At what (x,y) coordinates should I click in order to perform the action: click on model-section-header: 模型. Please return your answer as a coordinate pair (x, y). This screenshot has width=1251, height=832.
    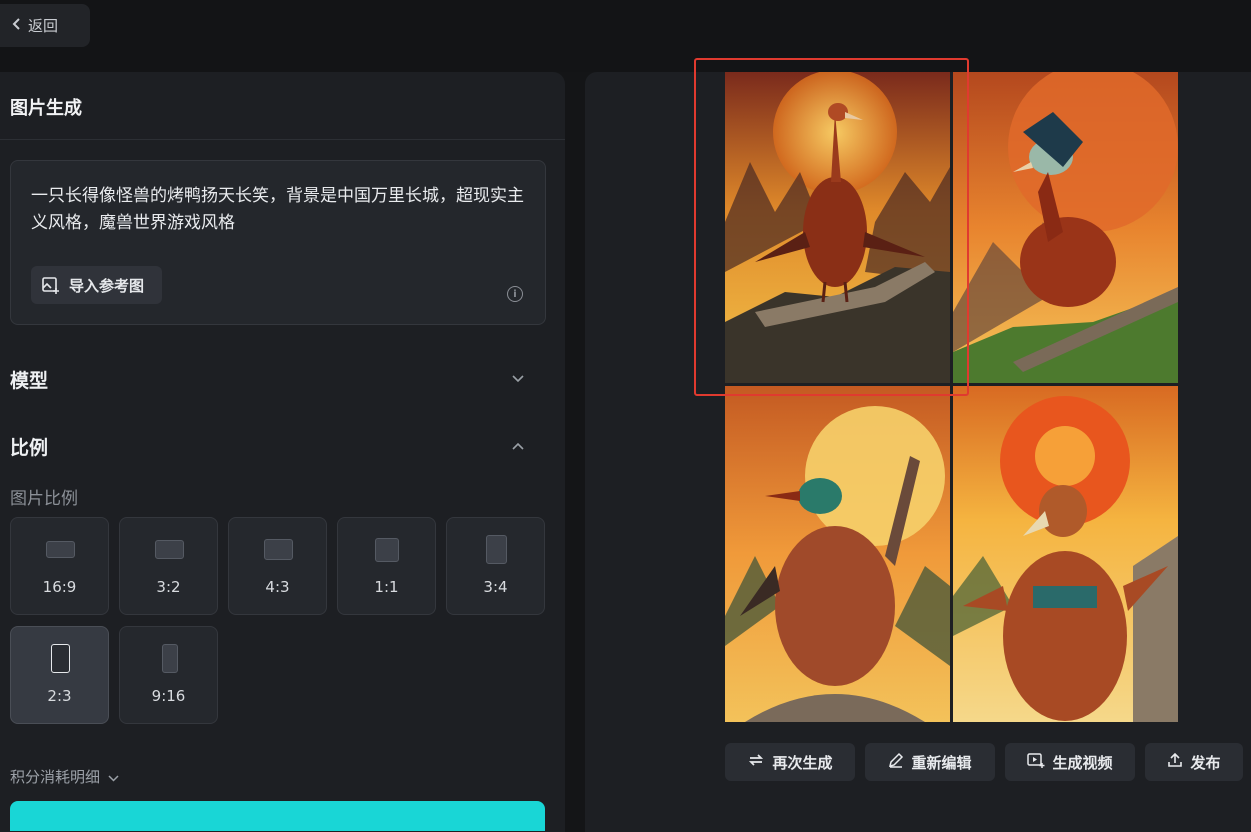
    Looking at the image, I should click on (270, 379).